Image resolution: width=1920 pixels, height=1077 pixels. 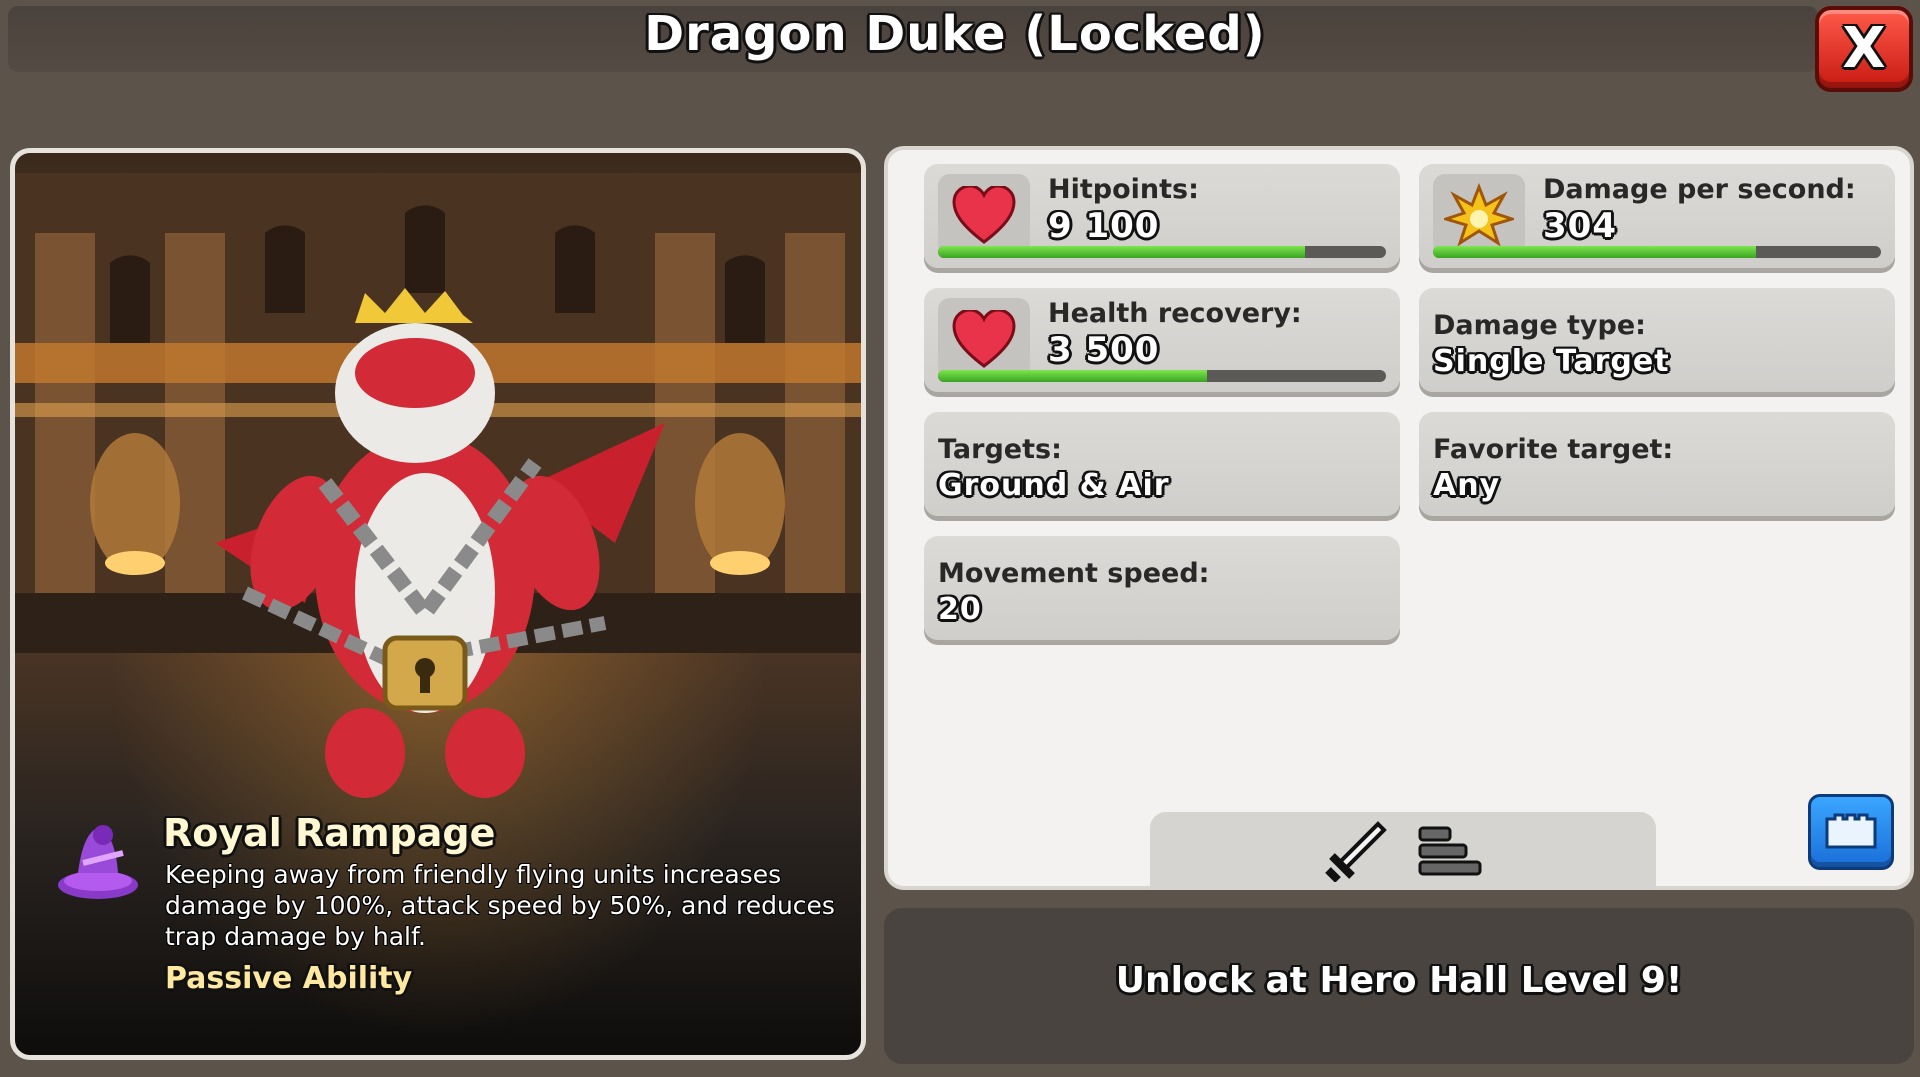 I want to click on close-icon: X, so click(x=1864, y=48).